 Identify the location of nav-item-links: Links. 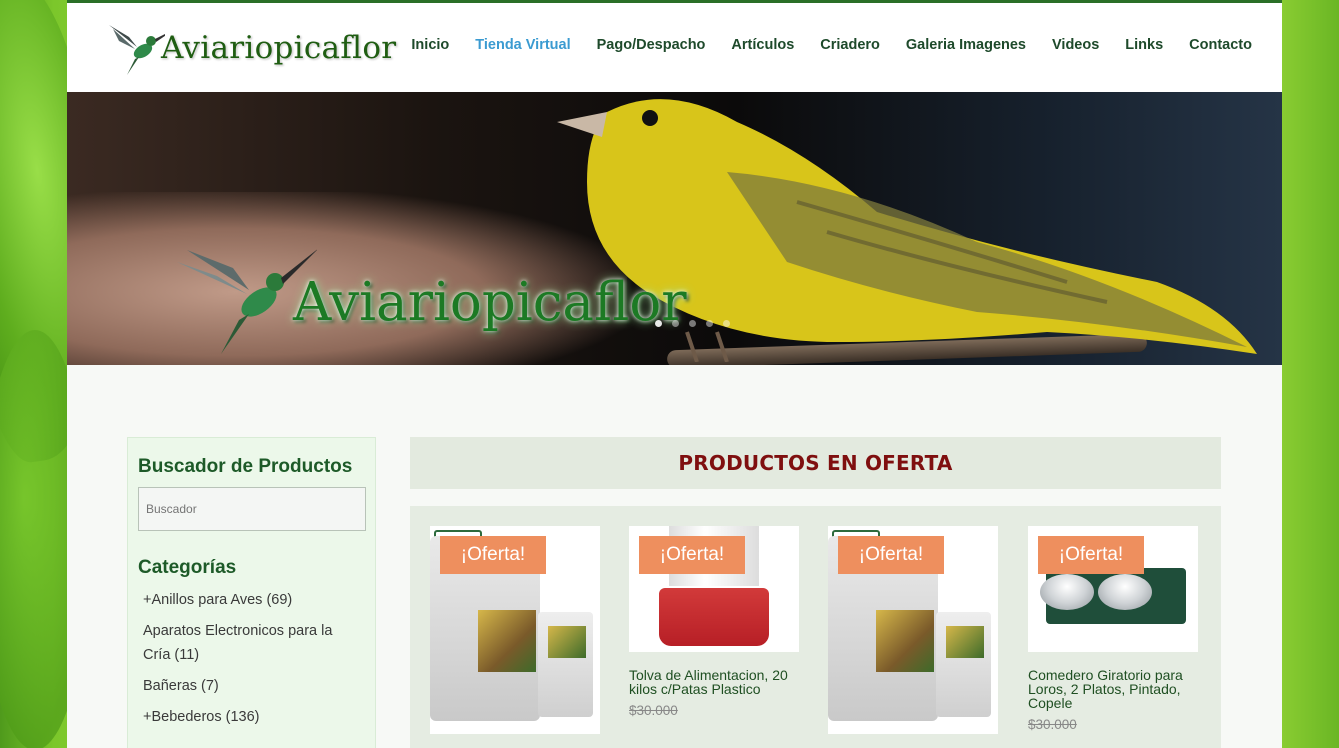
(1144, 45).